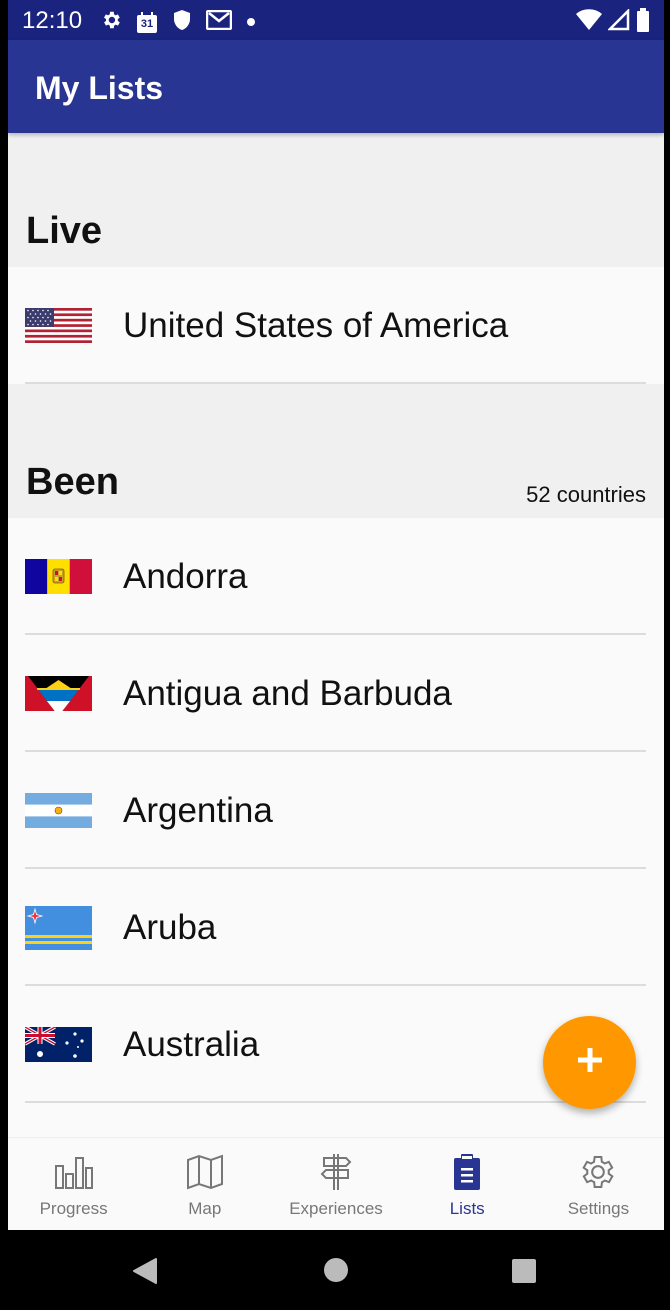 This screenshot has height=1310, width=670. I want to click on home-icon, so click(336, 1272).